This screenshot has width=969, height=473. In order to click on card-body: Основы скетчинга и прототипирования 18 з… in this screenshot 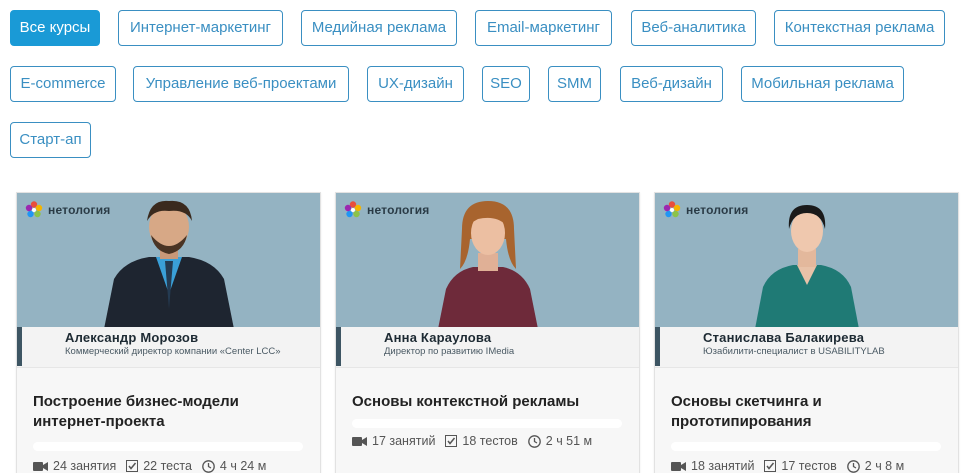, I will do `click(806, 420)`.